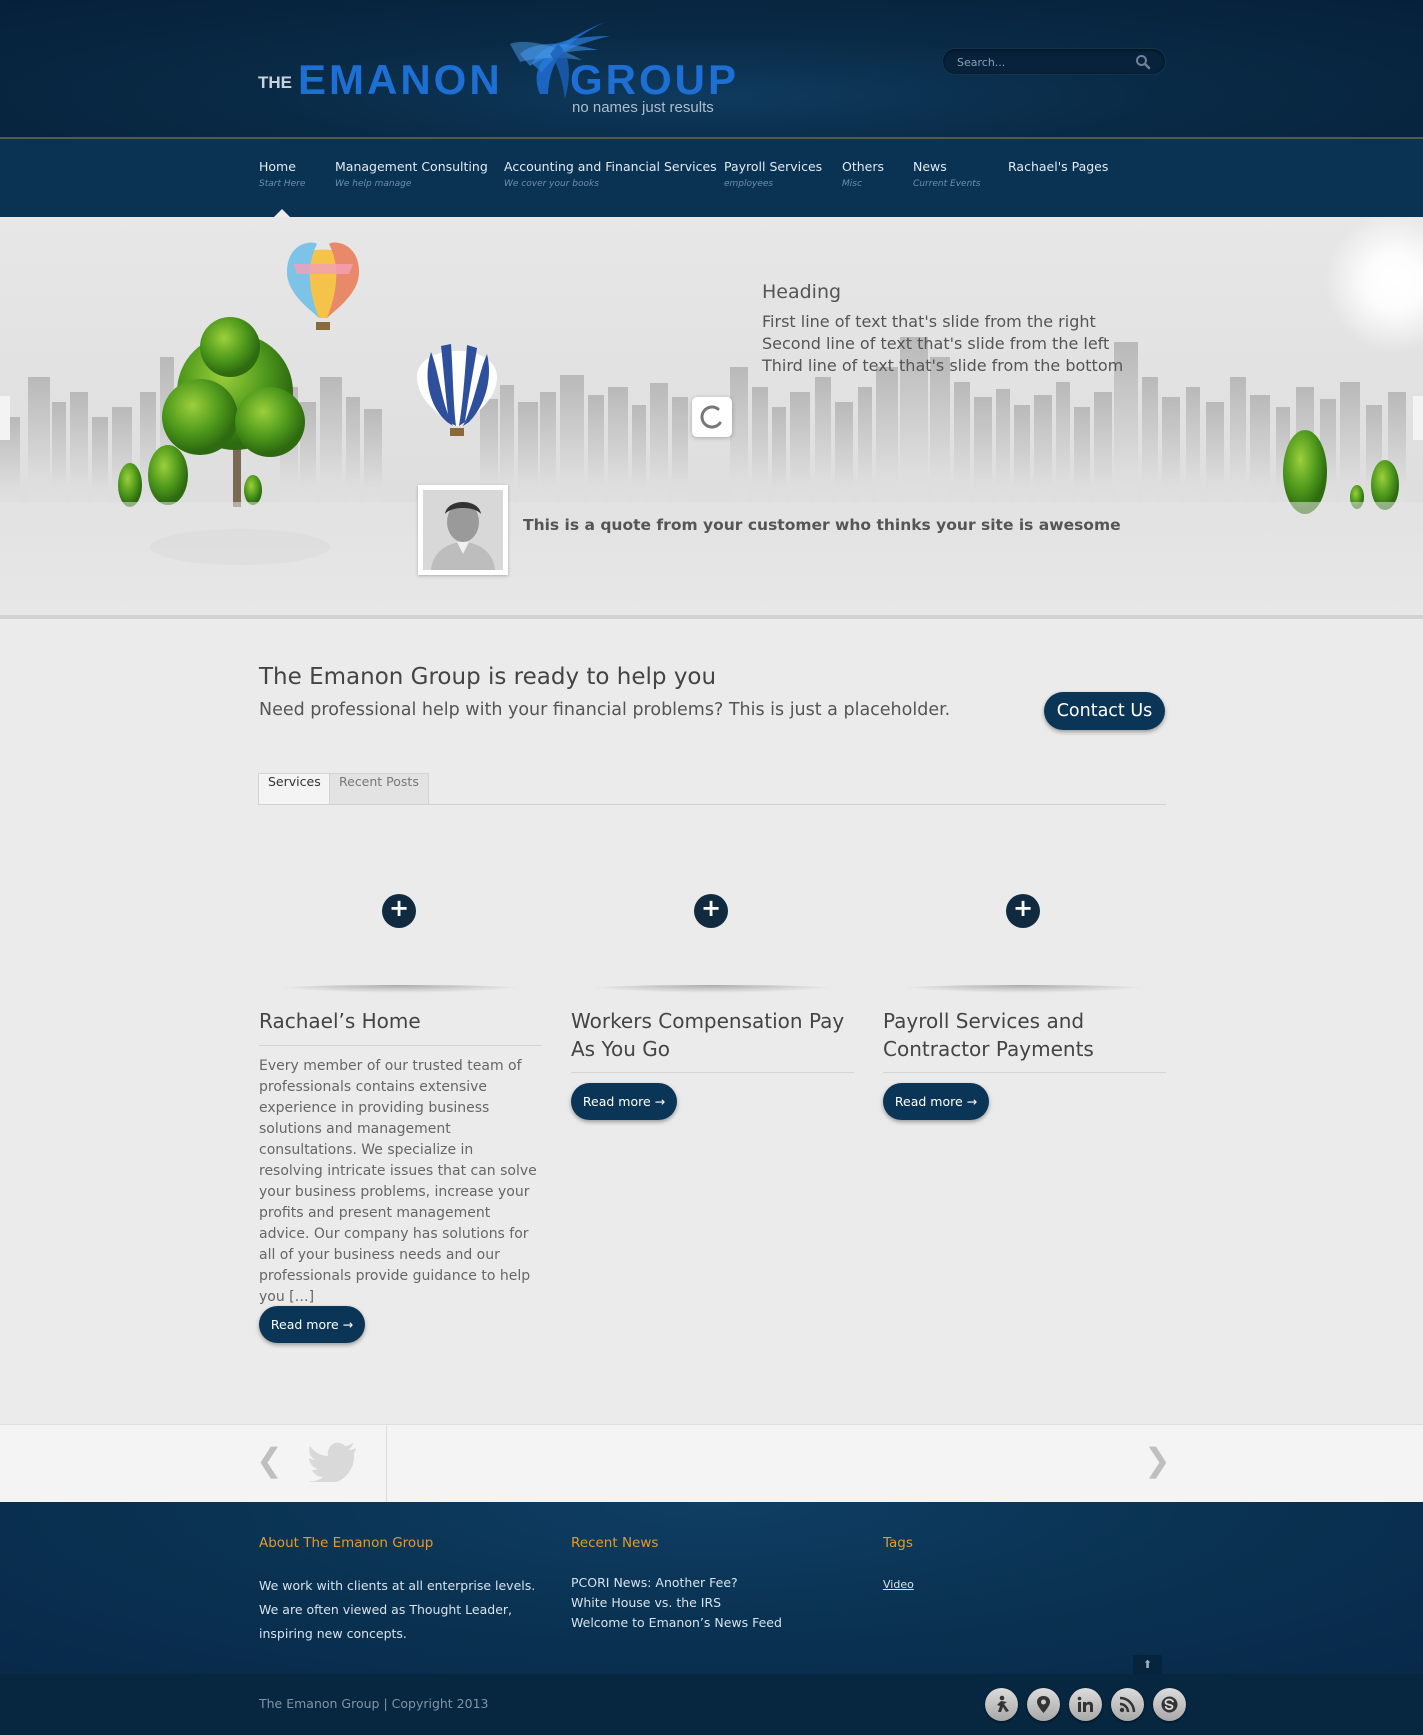 This screenshot has height=1735, width=1423. I want to click on nav-sublabel: We help manage, so click(373, 184).